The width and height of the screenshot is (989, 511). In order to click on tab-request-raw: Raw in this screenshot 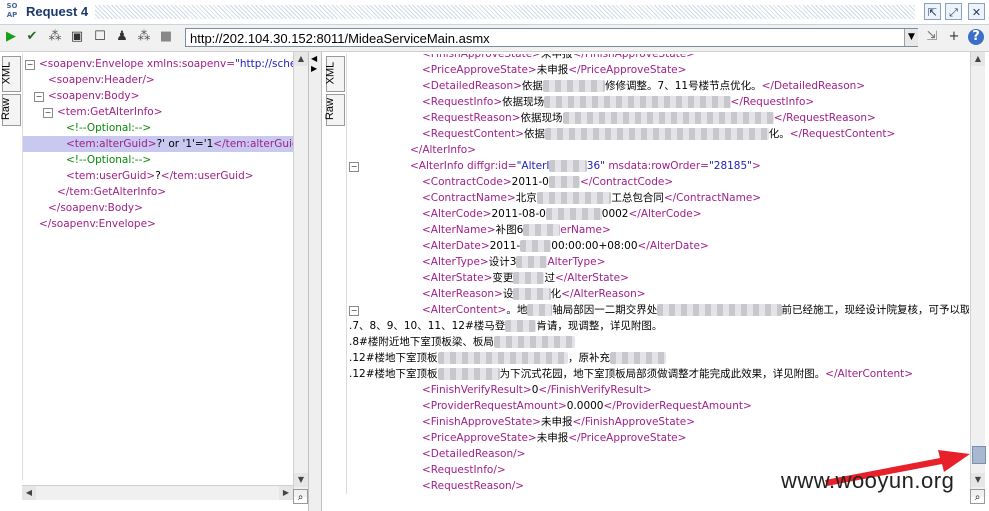, I will do `click(10, 110)`.